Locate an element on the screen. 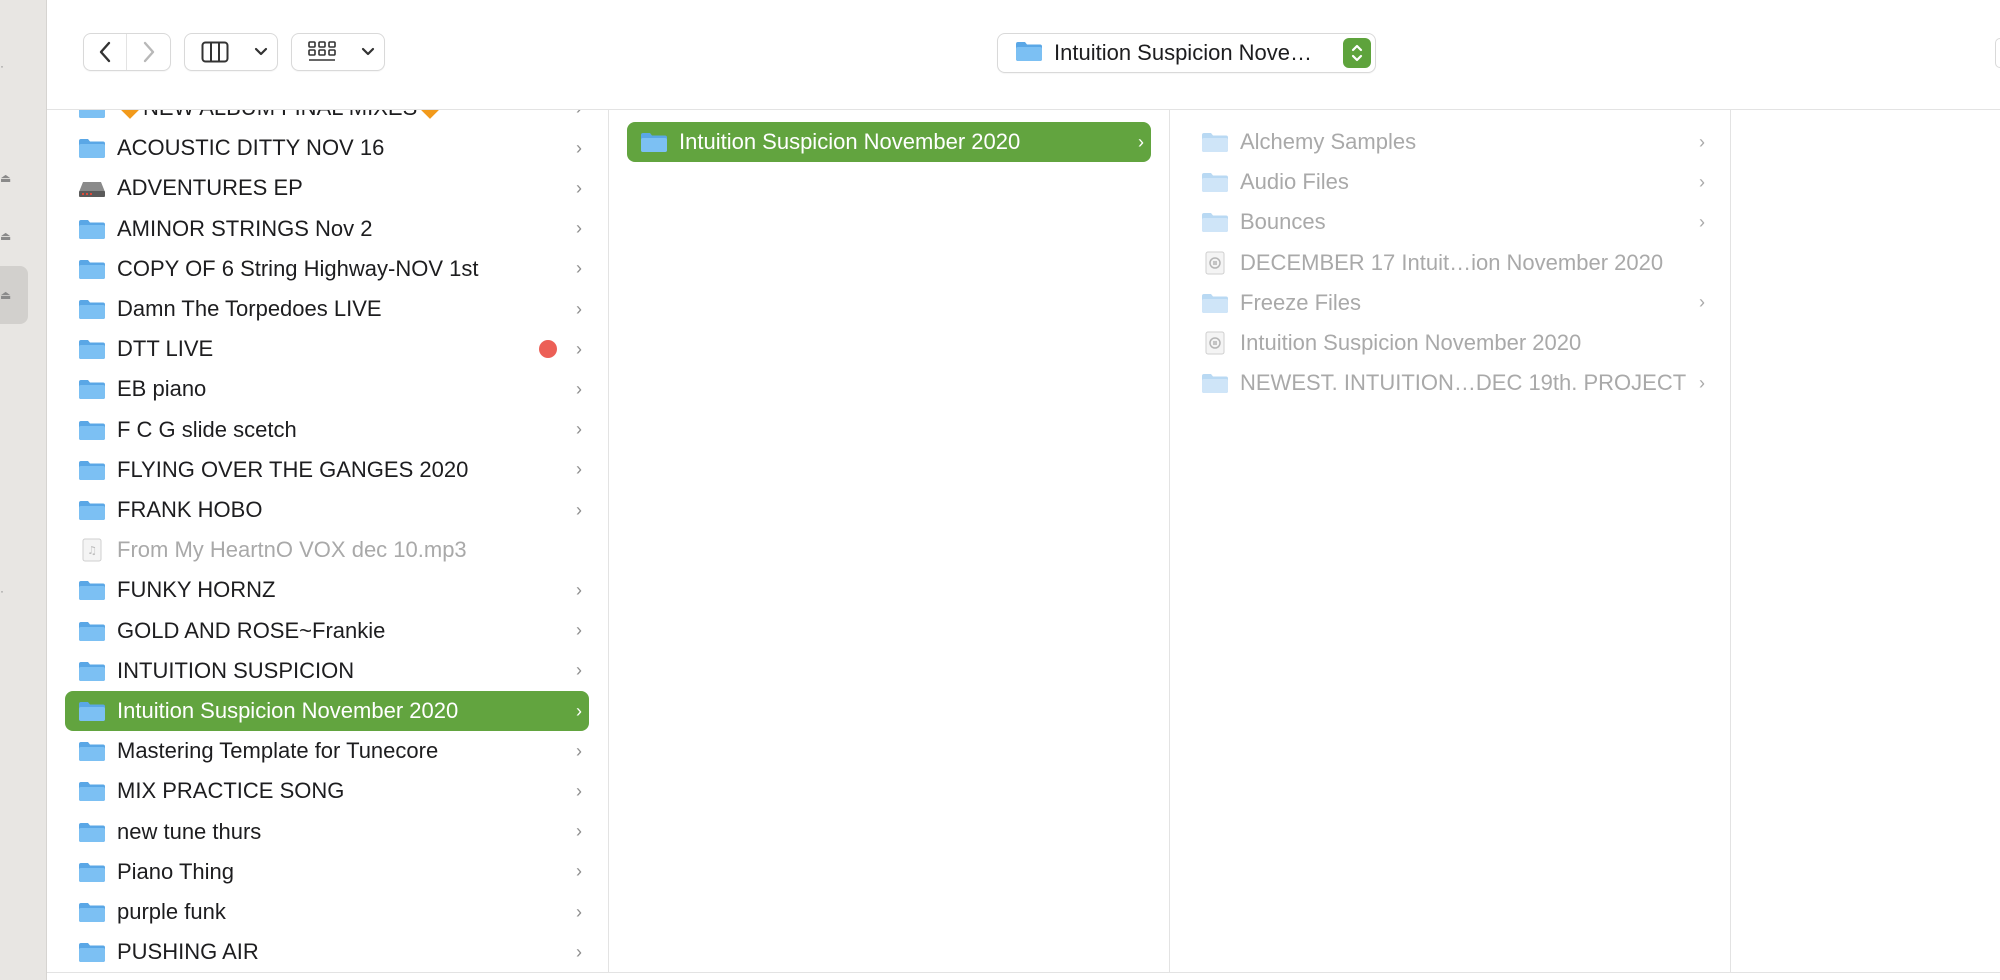 The width and height of the screenshot is (2000, 980). list-item-label: ADVENTURES EP is located at coordinates (210, 188).